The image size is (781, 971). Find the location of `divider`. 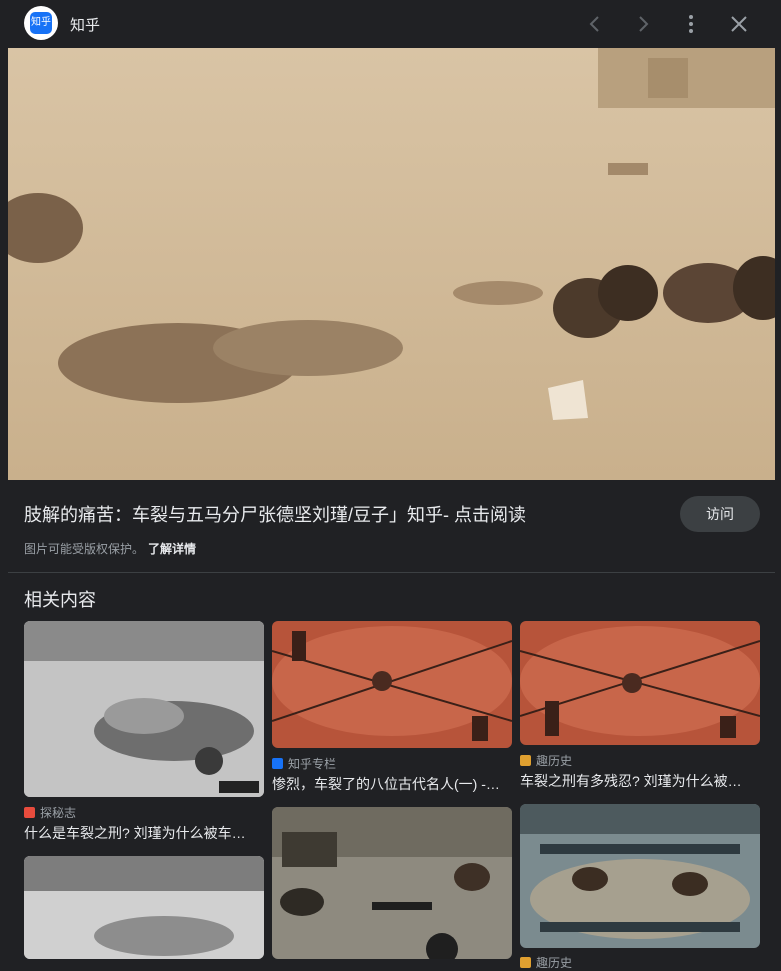

divider is located at coordinates (391, 572).